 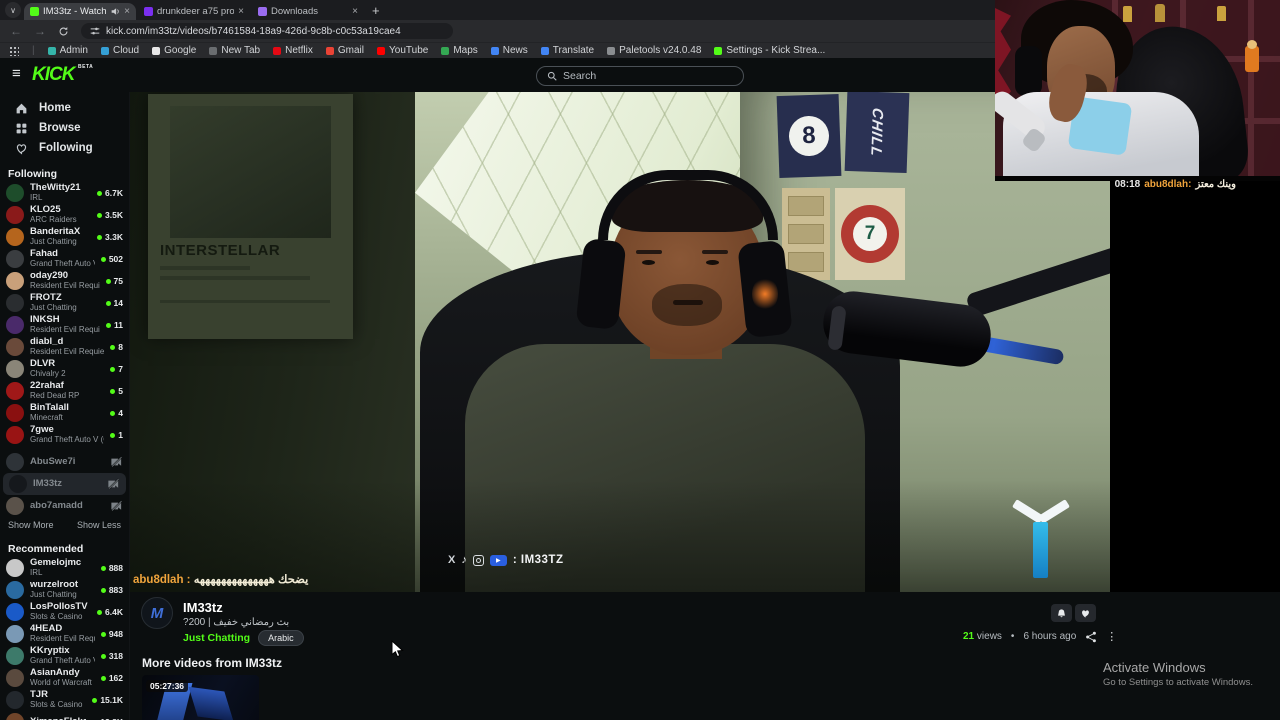 What do you see at coordinates (1040, 550) in the screenshot?
I see `arrow-bar` at bounding box center [1040, 550].